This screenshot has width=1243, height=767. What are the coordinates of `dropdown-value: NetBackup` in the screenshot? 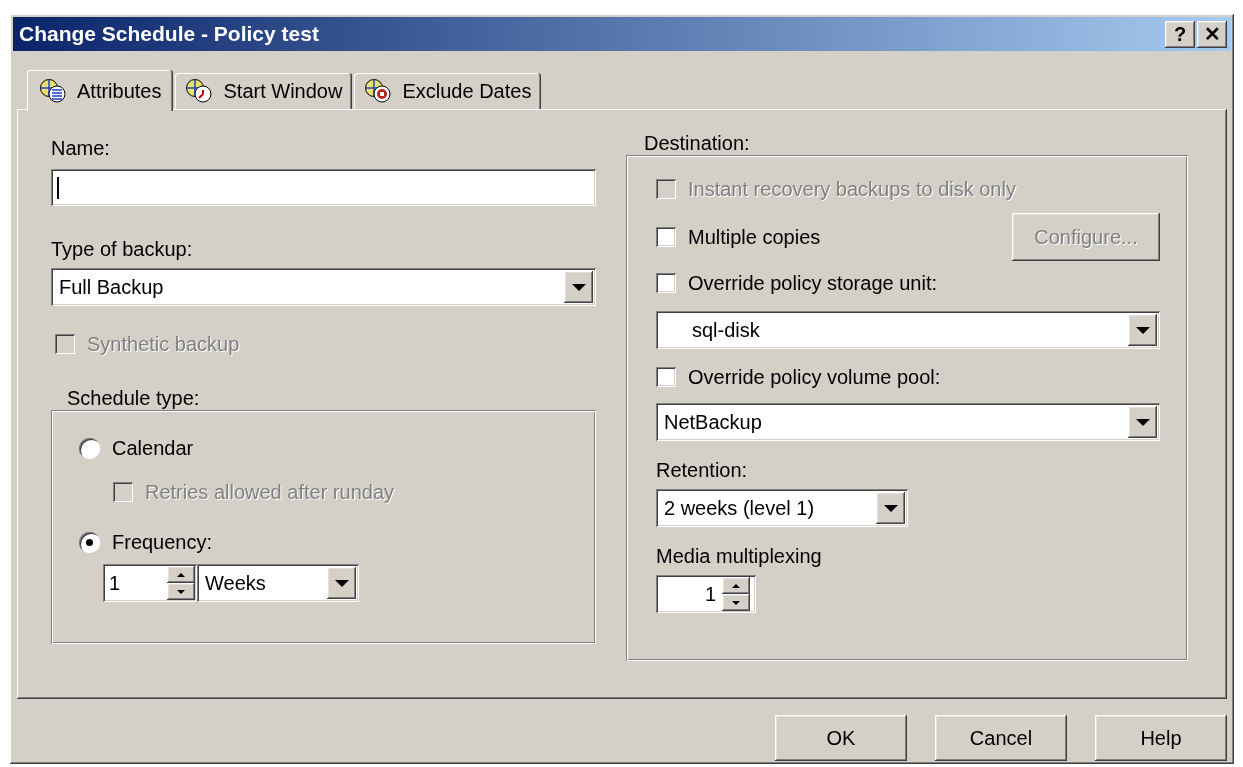 It's located at (713, 422).